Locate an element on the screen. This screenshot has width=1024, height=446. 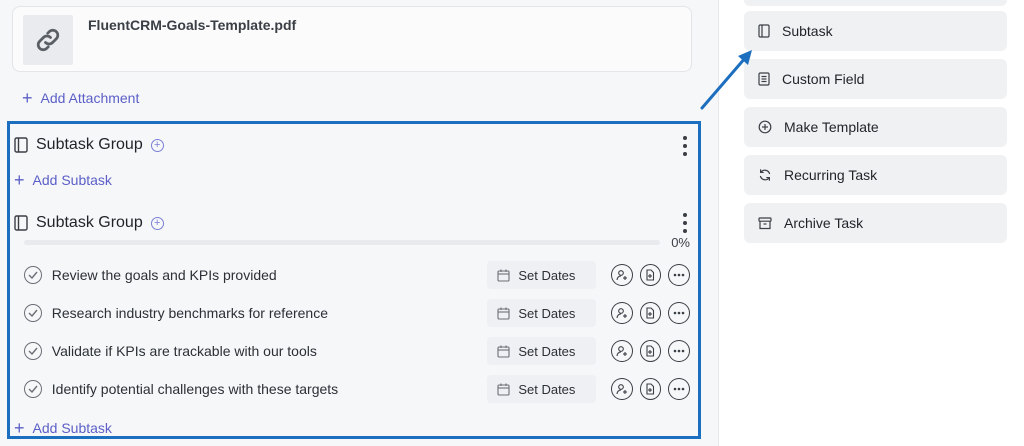
callout-arrow-line is located at coordinates (724, 82).